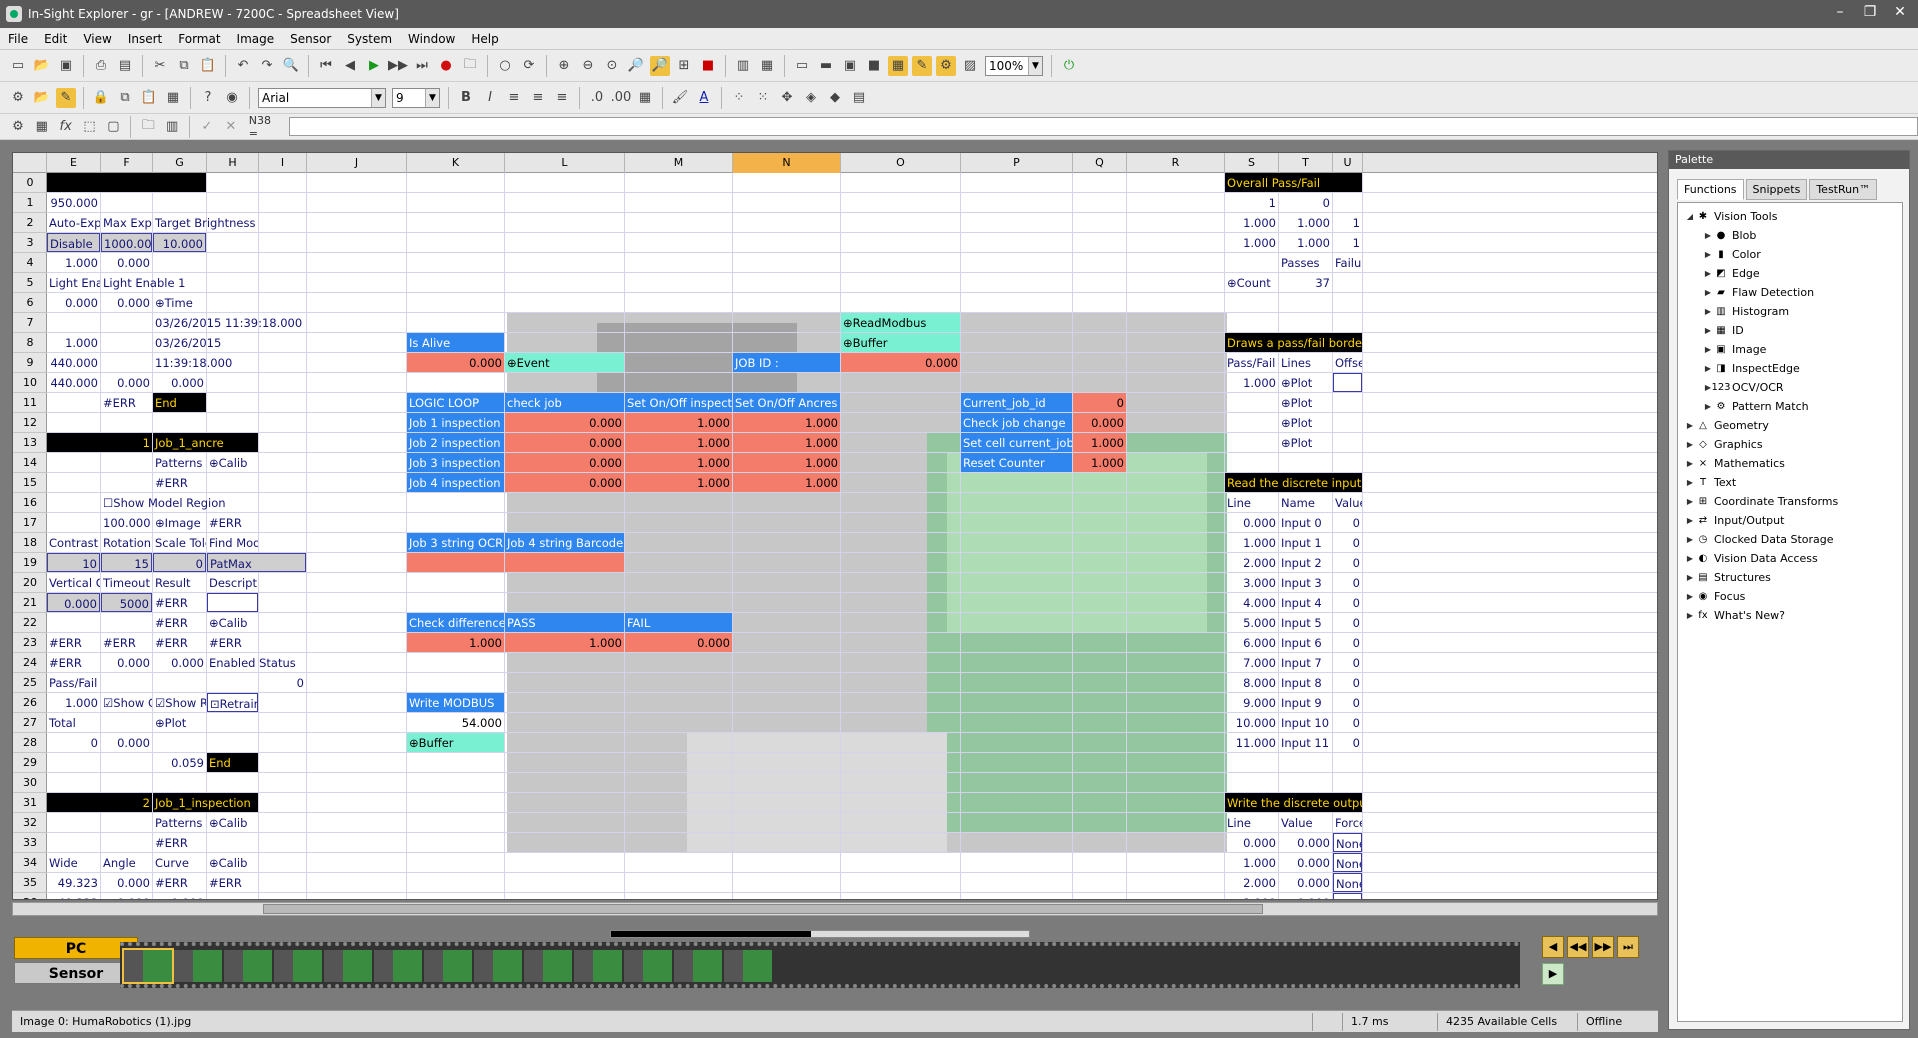 Image resolution: width=1918 pixels, height=1038 pixels. I want to click on cell-s3: 1.000, so click(1251, 242).